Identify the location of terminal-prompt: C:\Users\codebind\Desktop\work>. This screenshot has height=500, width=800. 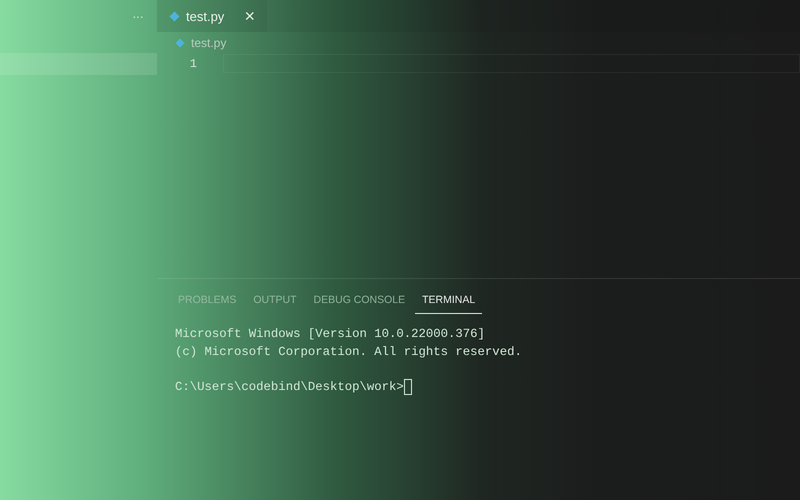
(289, 387).